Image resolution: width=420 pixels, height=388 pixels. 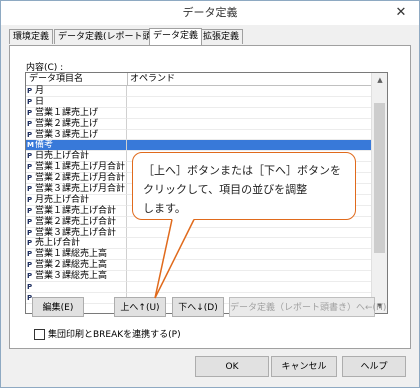 I want to click on list-item: P 営業２課売上げ, so click(x=198, y=124).